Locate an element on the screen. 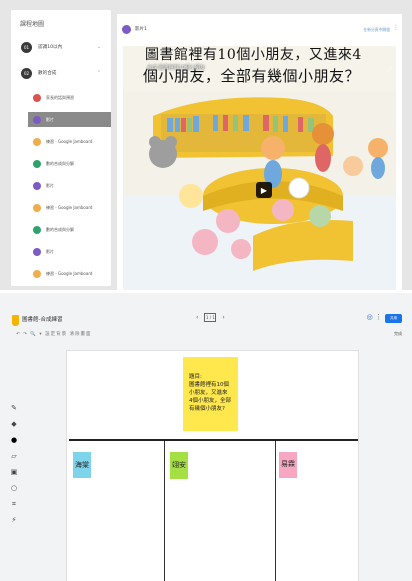 The height and width of the screenshot is (581, 412). sidebar-item-1: 家長的話與預習 is located at coordinates (69, 97).